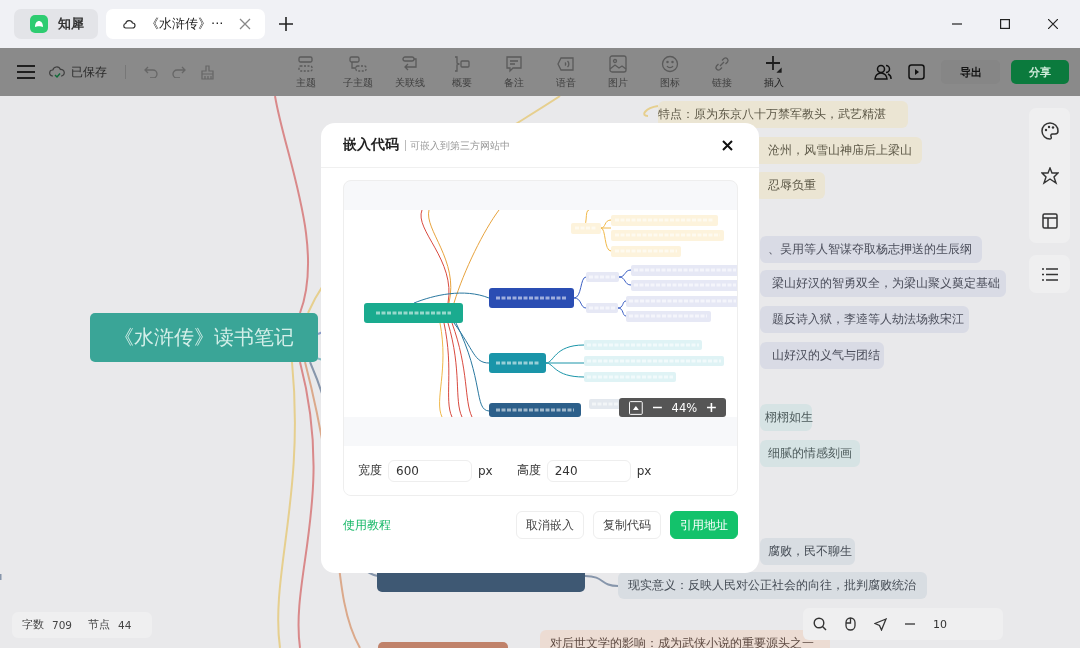 Image resolution: width=1080 pixels, height=648 pixels. Describe the element at coordinates (772, 585) in the screenshot. I see `mindmap-node: 现实意义：反映人民对公正社会的向往，批判腐败统治` at that location.